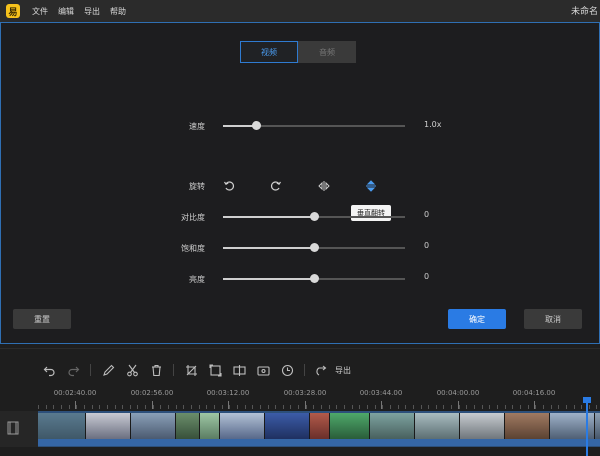  Describe the element at coordinates (268, 279) in the screenshot. I see `brightness-slider-fill` at that location.